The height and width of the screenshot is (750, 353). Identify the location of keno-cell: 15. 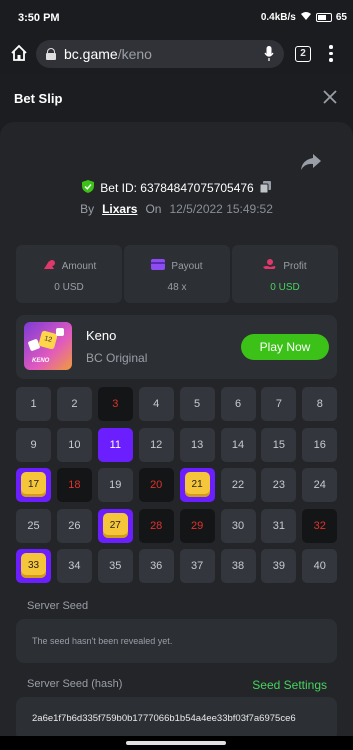
(279, 444).